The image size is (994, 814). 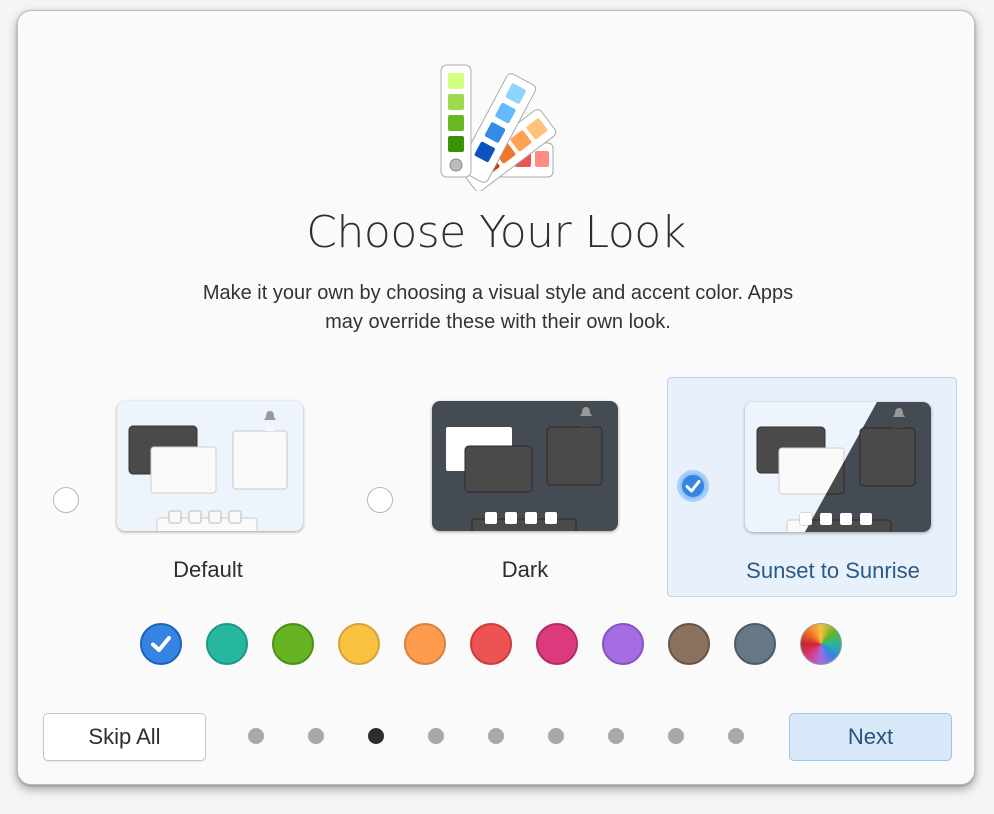 I want to click on accent-swatch-purple, so click(x=623, y=644).